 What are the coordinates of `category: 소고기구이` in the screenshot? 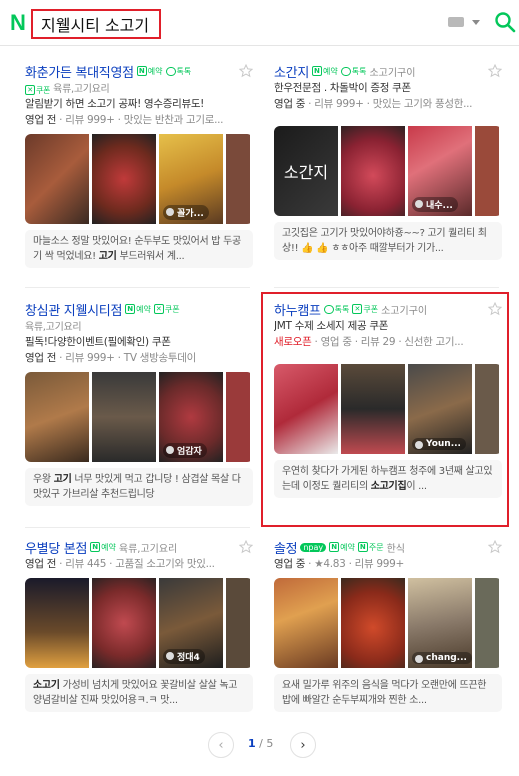 It's located at (392, 73).